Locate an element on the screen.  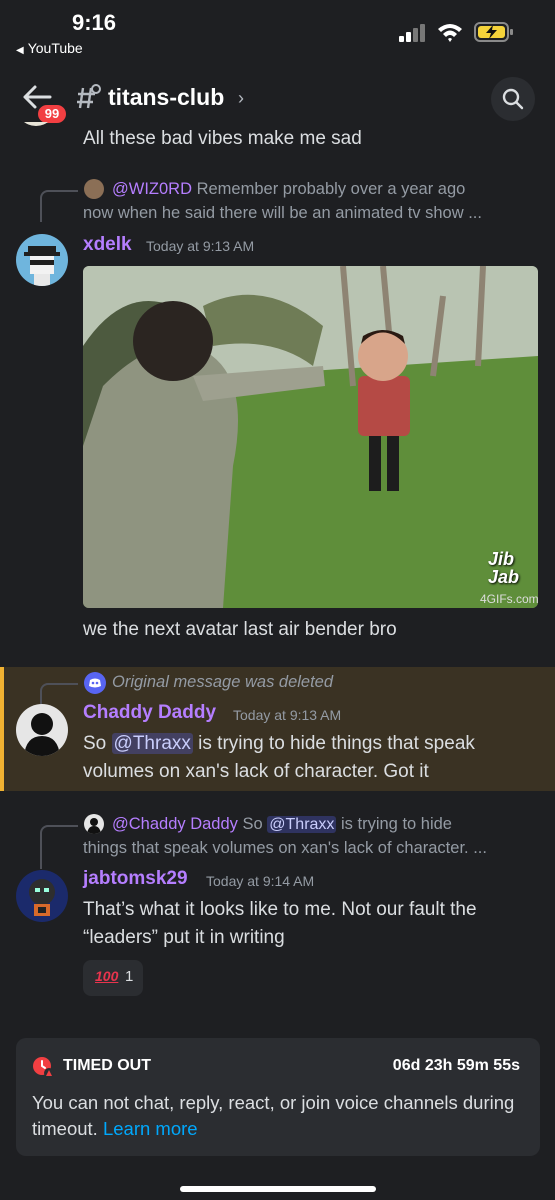
reply-username: @Chaddy Daddy is located at coordinates (175, 824).